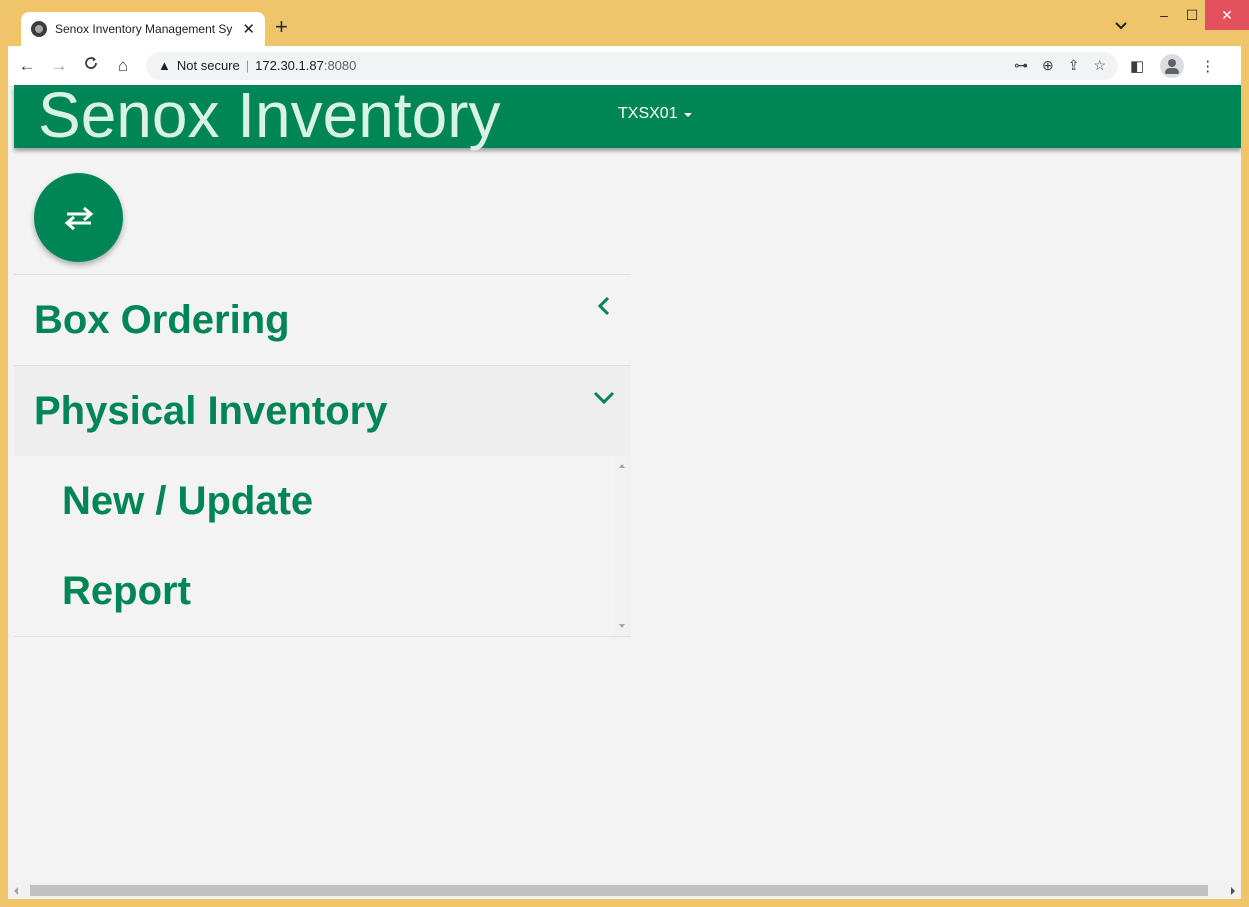 The width and height of the screenshot is (1249, 907). What do you see at coordinates (687, 115) in the screenshot?
I see `caret-down-icon` at bounding box center [687, 115].